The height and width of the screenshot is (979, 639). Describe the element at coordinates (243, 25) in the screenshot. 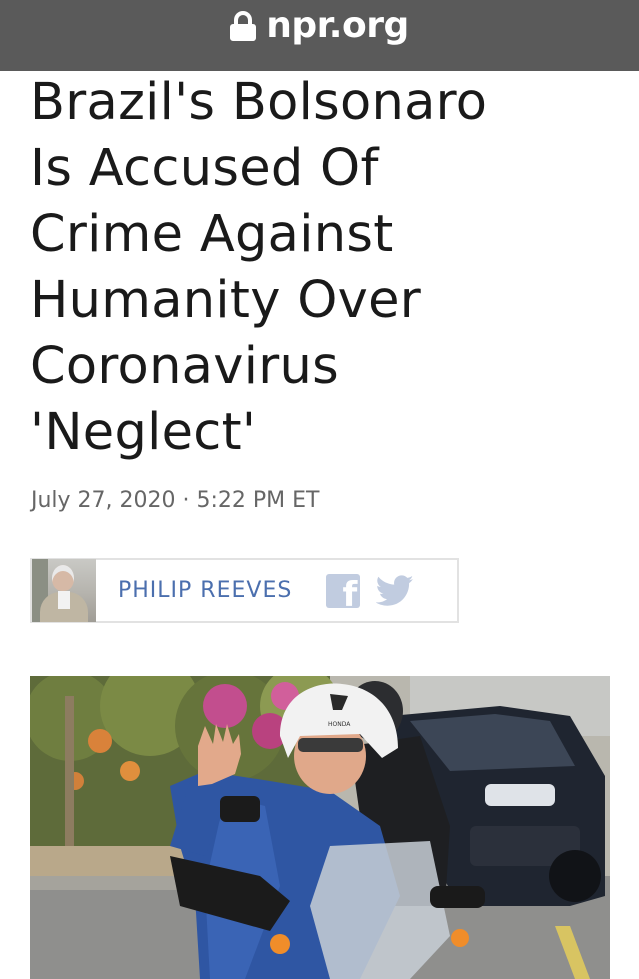

I see `lock-icon` at that location.